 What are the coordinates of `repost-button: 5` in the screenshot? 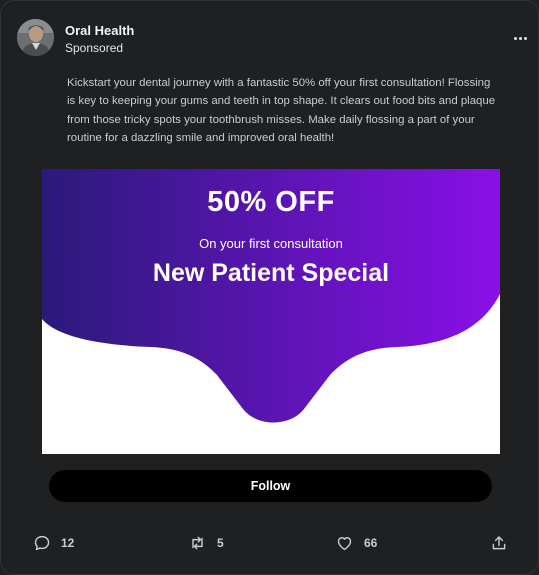 It's located at (206, 543).